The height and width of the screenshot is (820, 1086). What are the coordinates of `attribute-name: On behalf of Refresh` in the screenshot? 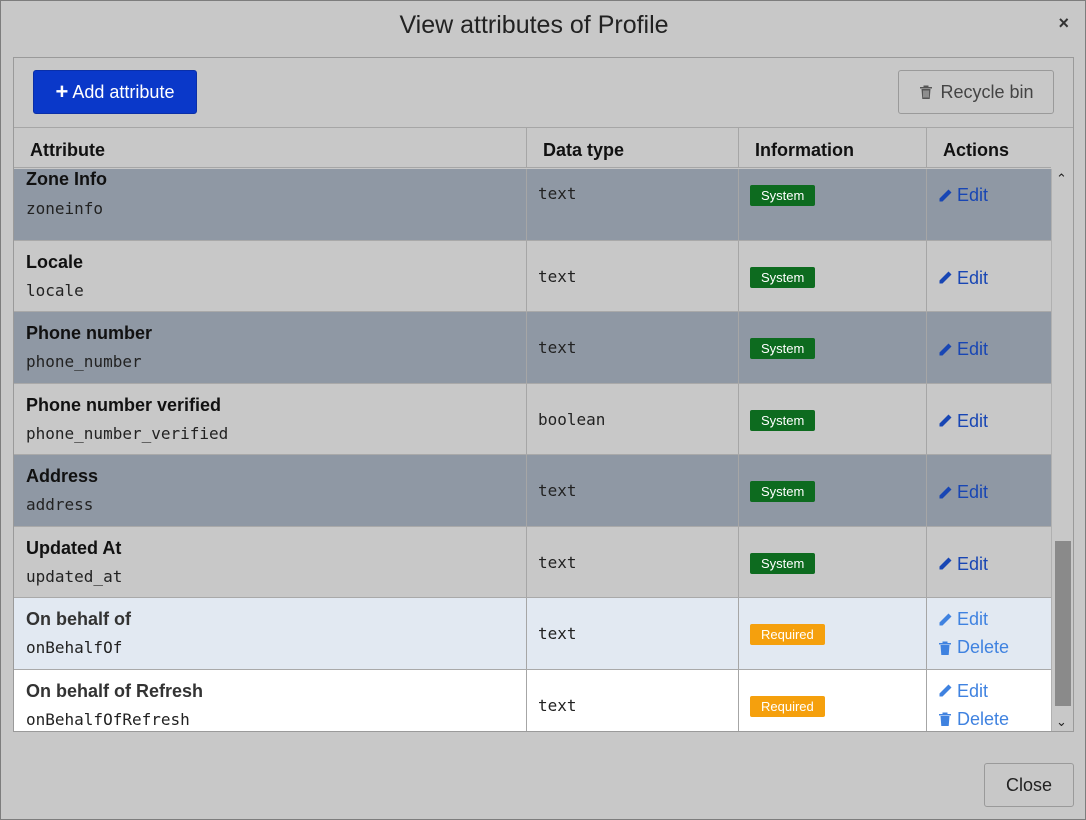 It's located at (115, 690).